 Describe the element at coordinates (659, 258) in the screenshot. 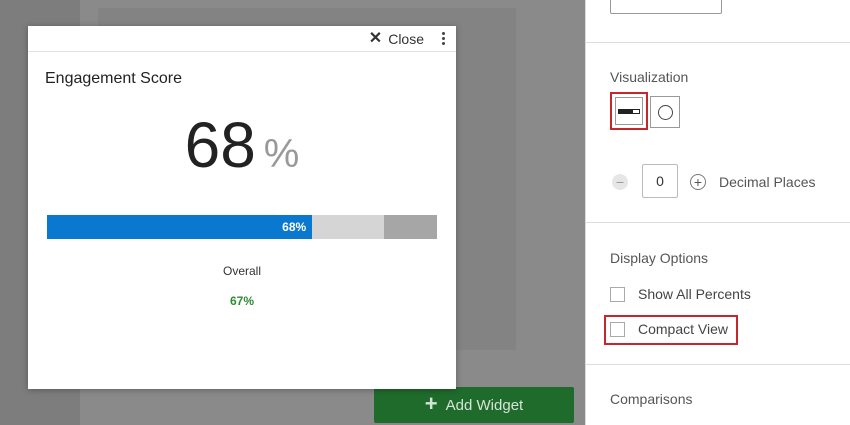

I see `display-options-label: Display Options` at that location.